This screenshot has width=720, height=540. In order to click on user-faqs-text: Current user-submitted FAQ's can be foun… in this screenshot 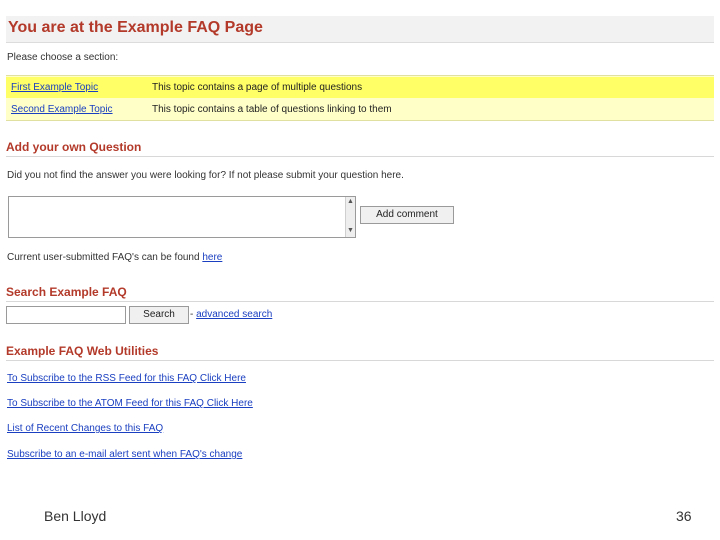, I will do `click(103, 257)`.